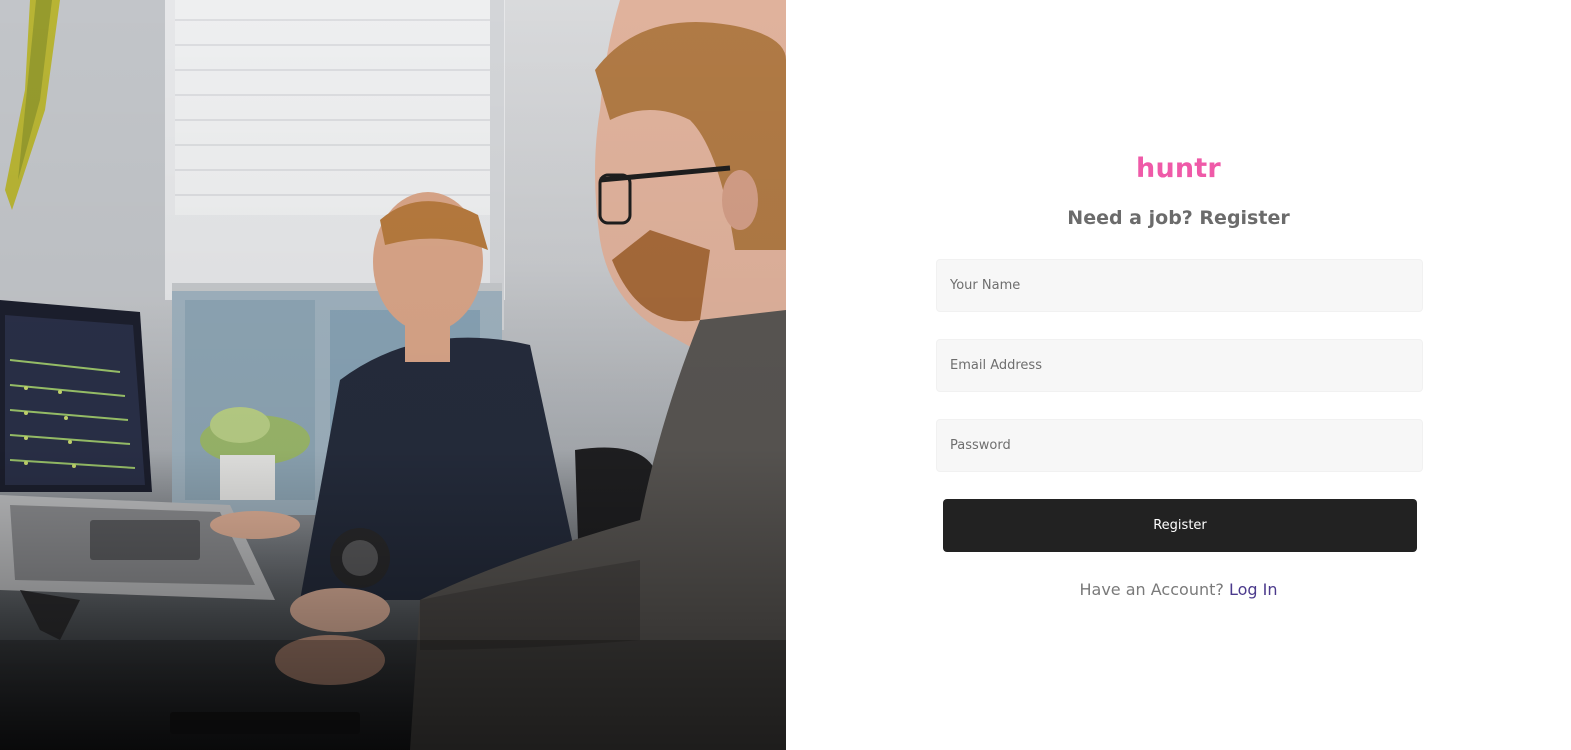  What do you see at coordinates (1253, 589) in the screenshot?
I see `login-link: Log In` at bounding box center [1253, 589].